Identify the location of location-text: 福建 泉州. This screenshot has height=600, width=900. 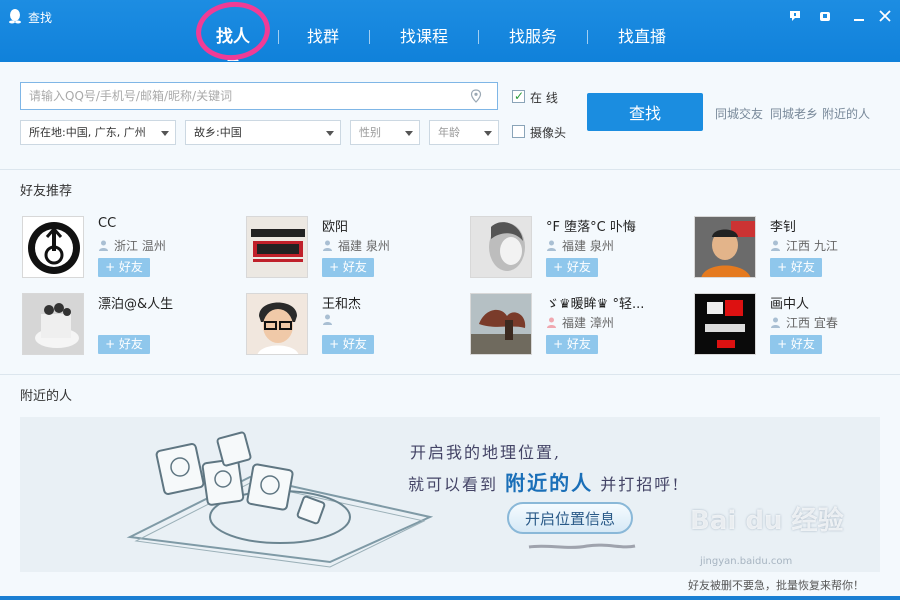
(364, 246).